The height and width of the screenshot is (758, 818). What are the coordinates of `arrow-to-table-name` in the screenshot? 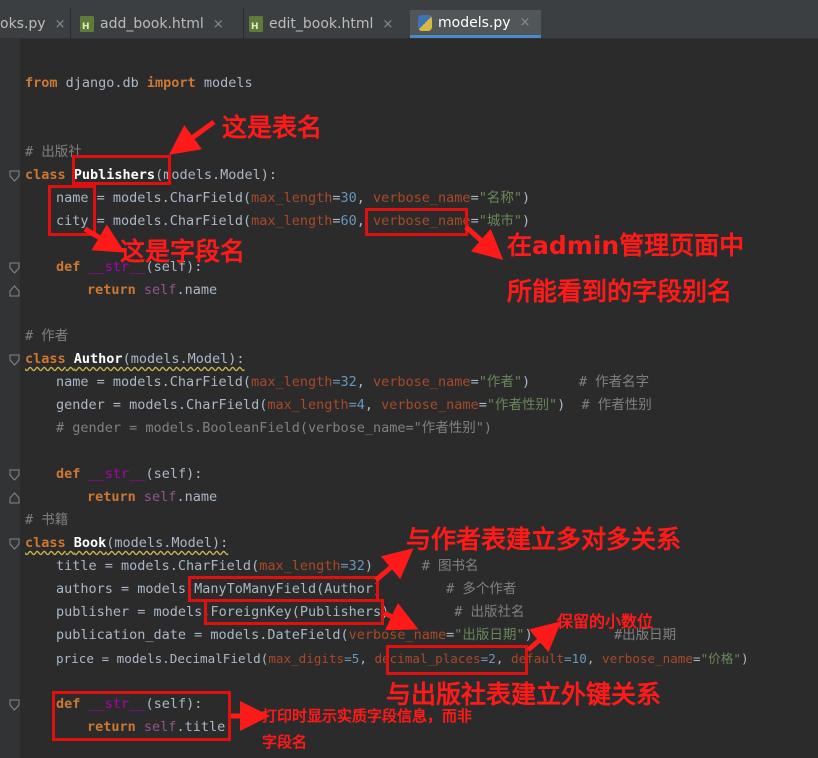 It's located at (192, 137).